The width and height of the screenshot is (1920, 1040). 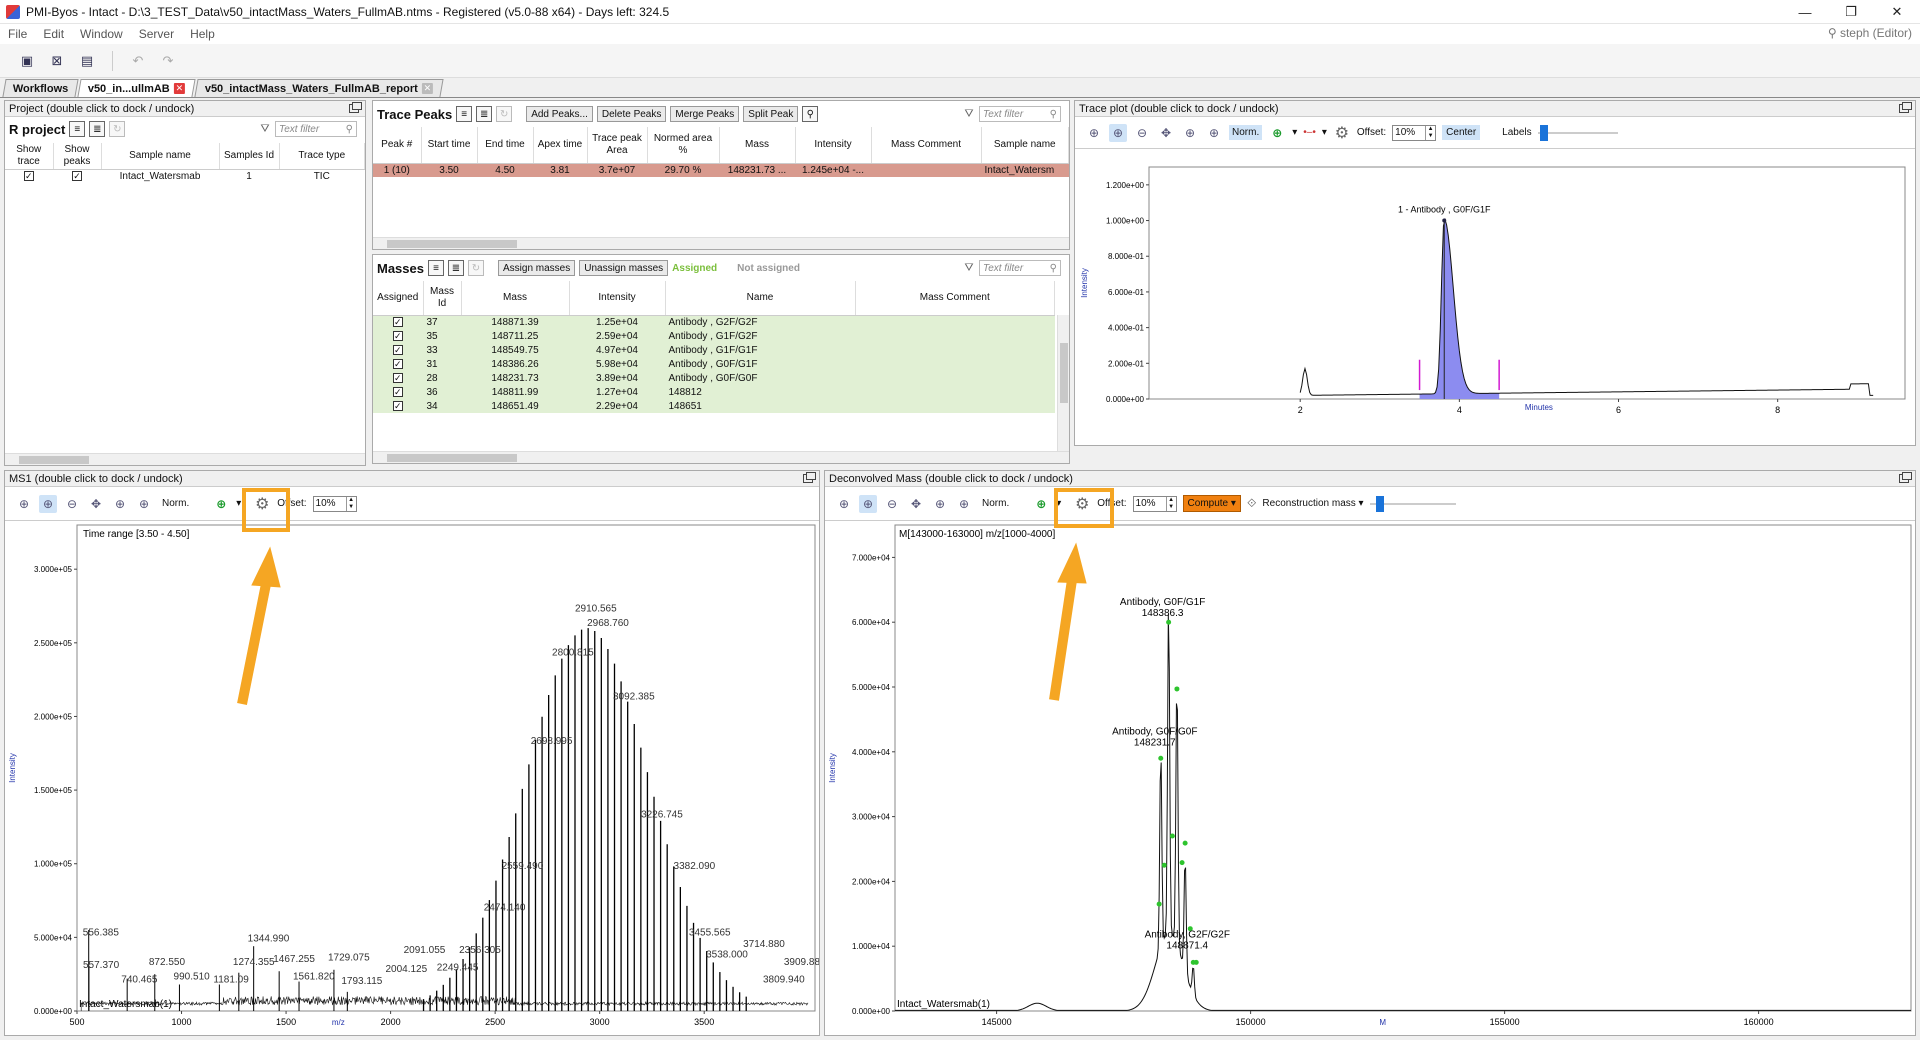 What do you see at coordinates (168, 61) in the screenshot?
I see `redo-icon: ↷` at bounding box center [168, 61].